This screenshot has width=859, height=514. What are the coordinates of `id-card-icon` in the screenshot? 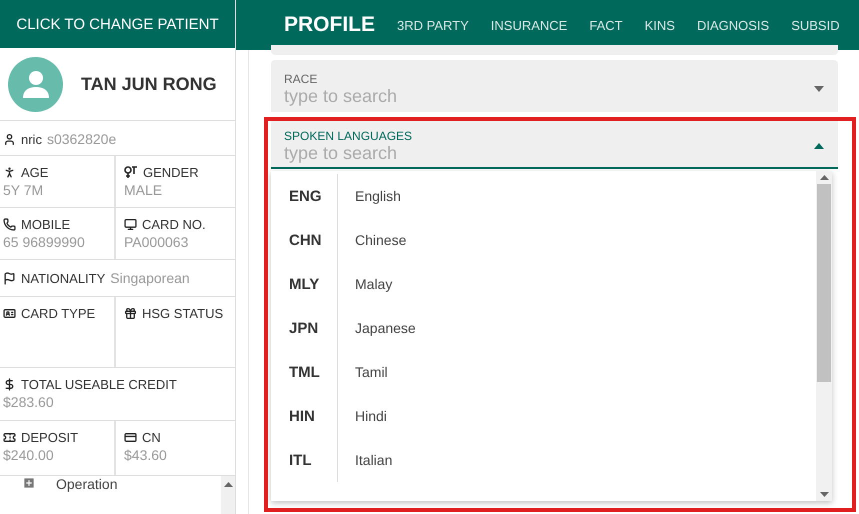 It's located at (9, 313).